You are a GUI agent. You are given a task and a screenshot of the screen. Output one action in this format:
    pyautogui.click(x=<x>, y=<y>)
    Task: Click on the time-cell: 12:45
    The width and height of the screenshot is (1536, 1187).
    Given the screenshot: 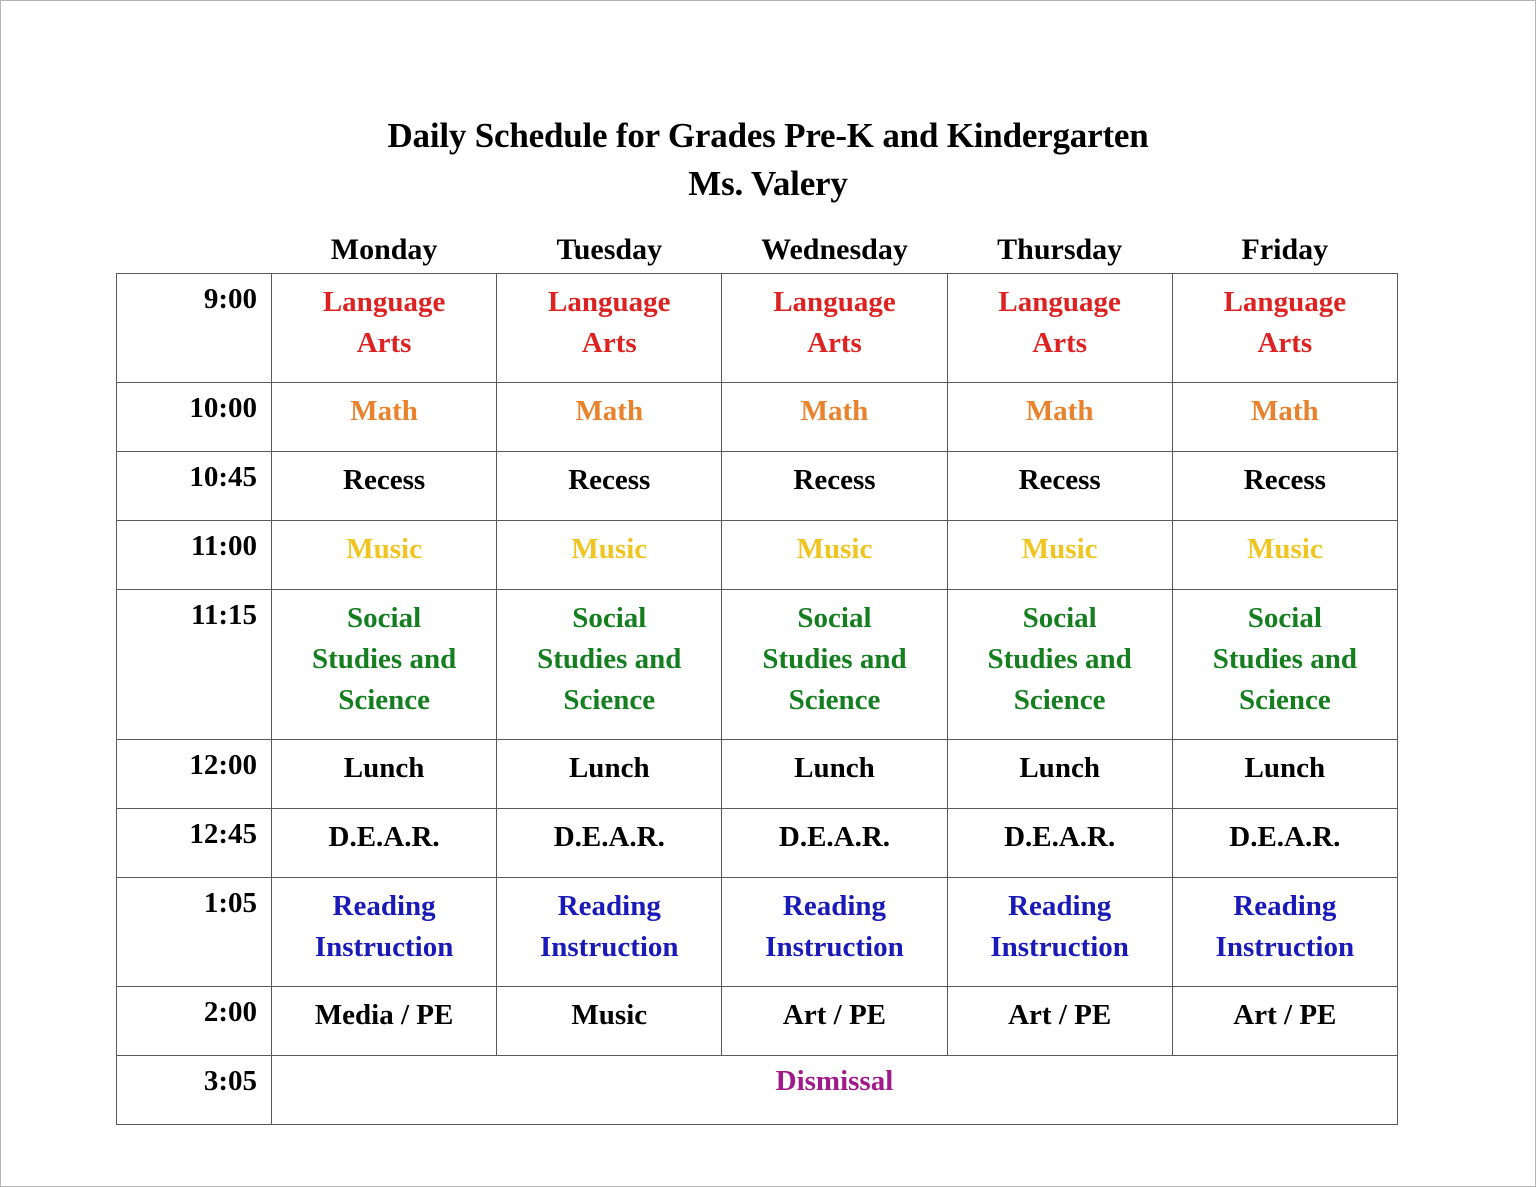 What is the action you would take?
    pyautogui.click(x=194, y=843)
    